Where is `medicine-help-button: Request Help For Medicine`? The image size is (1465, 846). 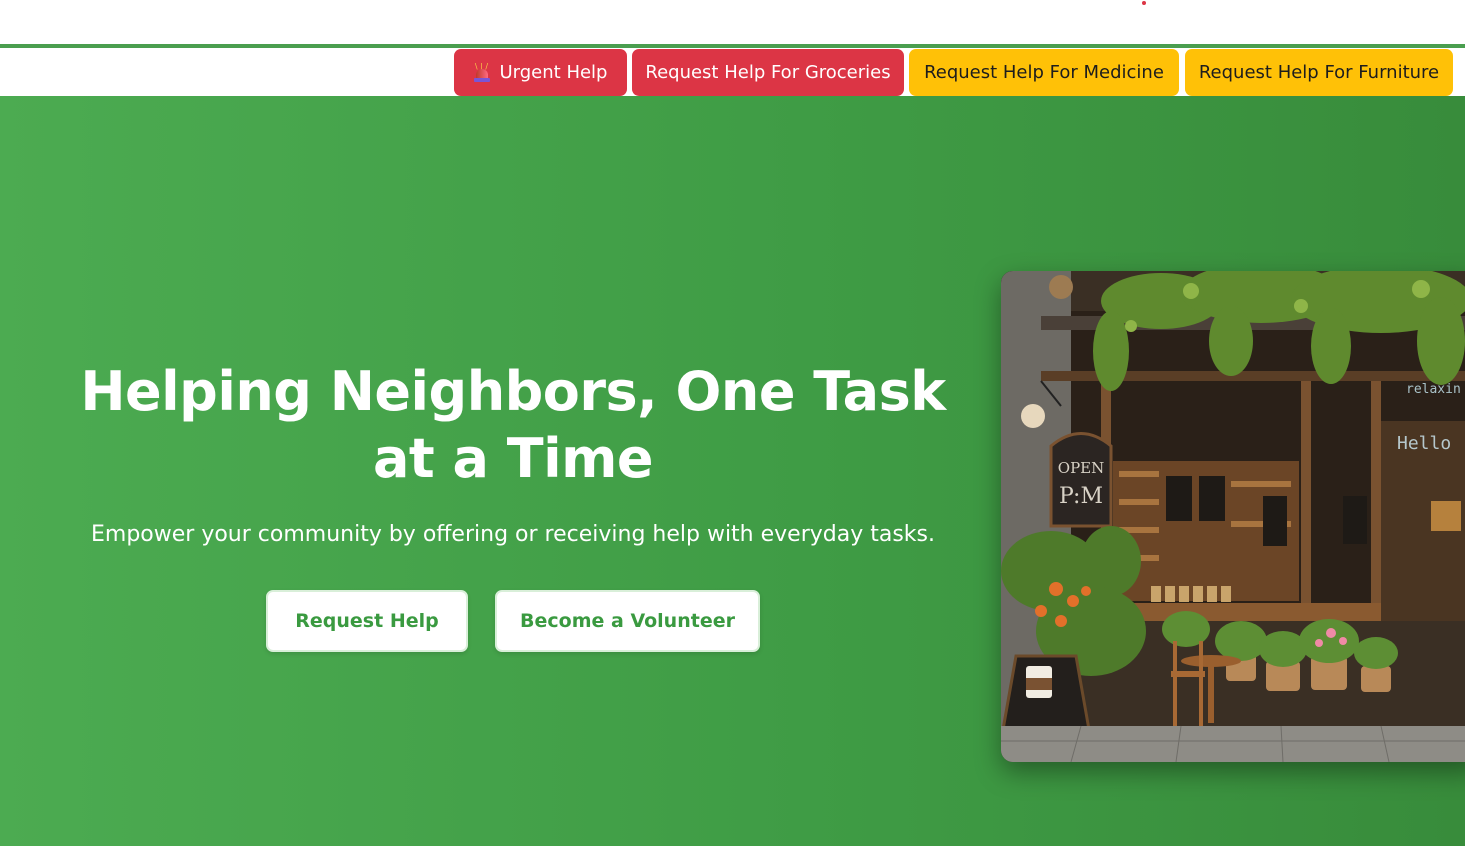
medicine-help-button: Request Help For Medicine is located at coordinates (1044, 72).